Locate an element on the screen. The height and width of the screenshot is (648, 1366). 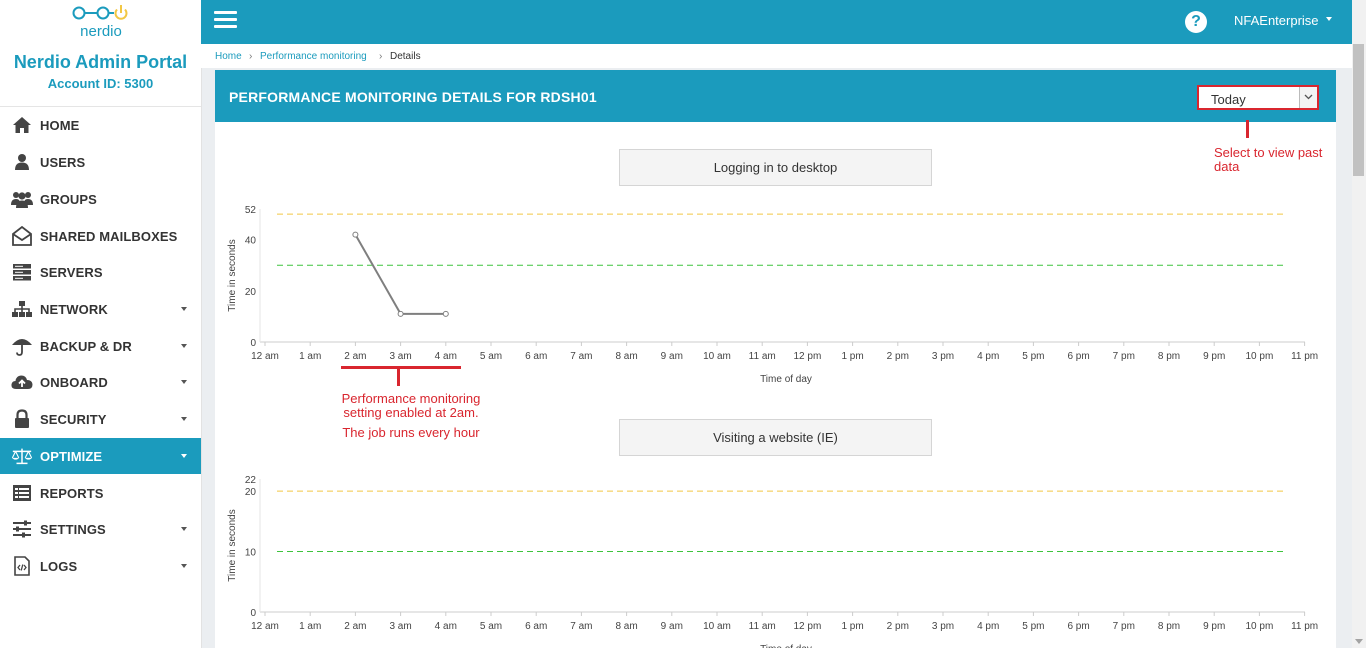
top-bar: ? NFAEnterprise is located at coordinates (776, 22).